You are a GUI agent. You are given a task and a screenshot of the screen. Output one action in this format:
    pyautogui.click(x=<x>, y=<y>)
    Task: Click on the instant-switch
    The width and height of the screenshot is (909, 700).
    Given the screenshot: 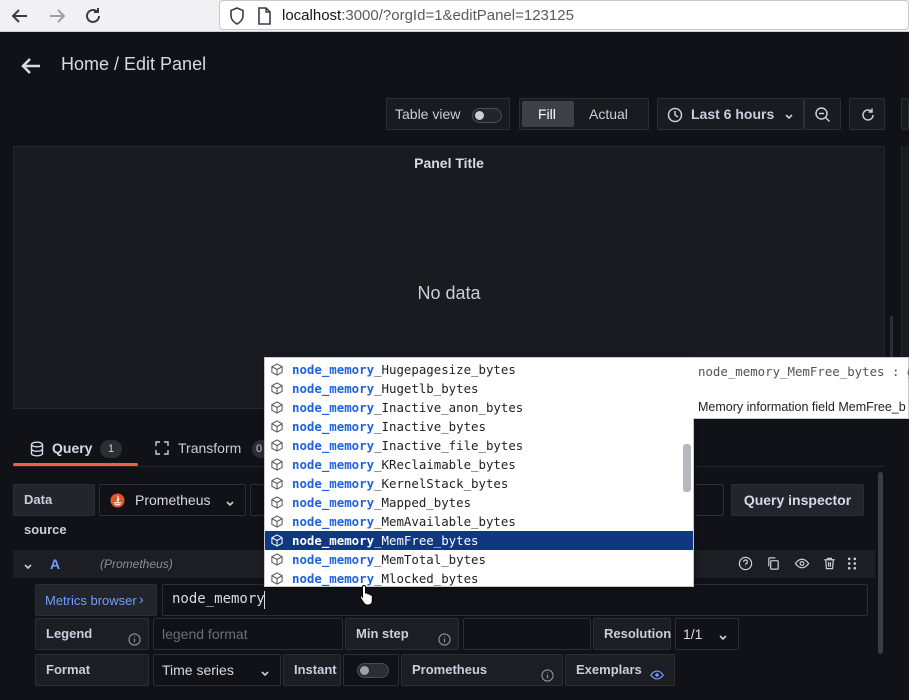 What is the action you would take?
    pyautogui.click(x=373, y=670)
    